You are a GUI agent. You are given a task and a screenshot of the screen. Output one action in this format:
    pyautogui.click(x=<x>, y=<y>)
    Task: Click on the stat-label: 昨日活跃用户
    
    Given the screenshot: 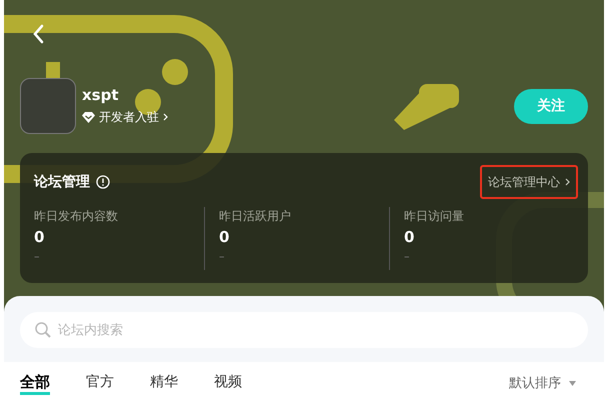 What is the action you would take?
    pyautogui.click(x=255, y=216)
    